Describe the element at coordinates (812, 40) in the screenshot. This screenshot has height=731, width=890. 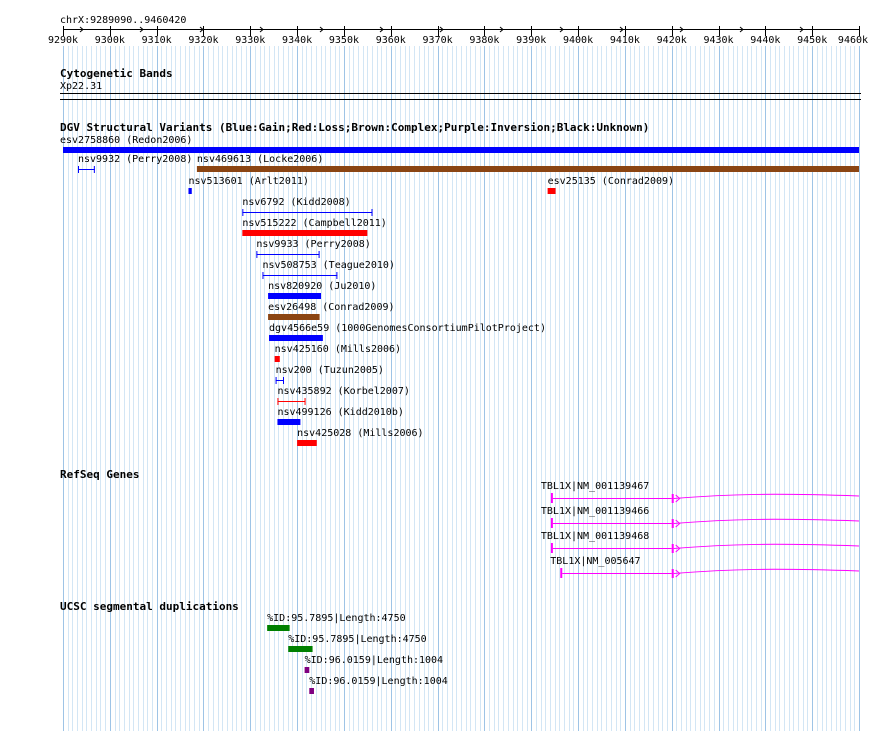
I see `ruler-tick-label: 9450k` at that location.